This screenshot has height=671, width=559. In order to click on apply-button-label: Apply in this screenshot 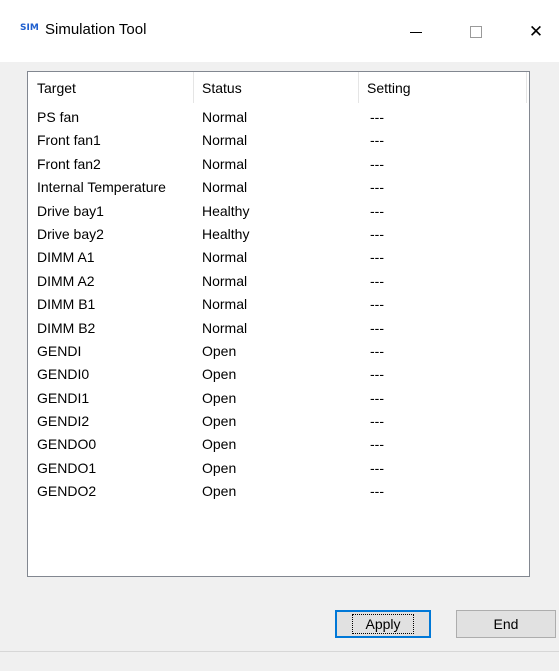, I will do `click(383, 624)`.